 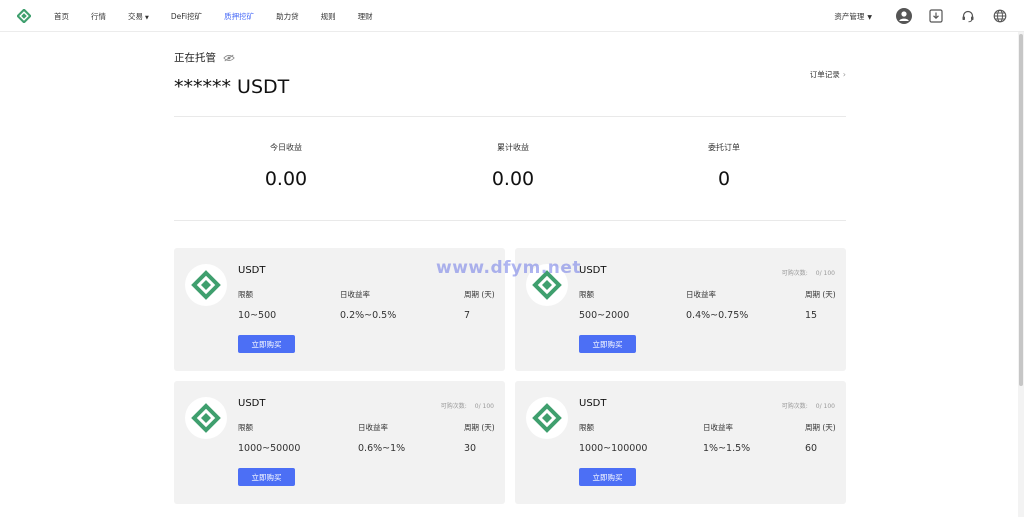 I want to click on stat-label: 累计收益, so click(x=513, y=147).